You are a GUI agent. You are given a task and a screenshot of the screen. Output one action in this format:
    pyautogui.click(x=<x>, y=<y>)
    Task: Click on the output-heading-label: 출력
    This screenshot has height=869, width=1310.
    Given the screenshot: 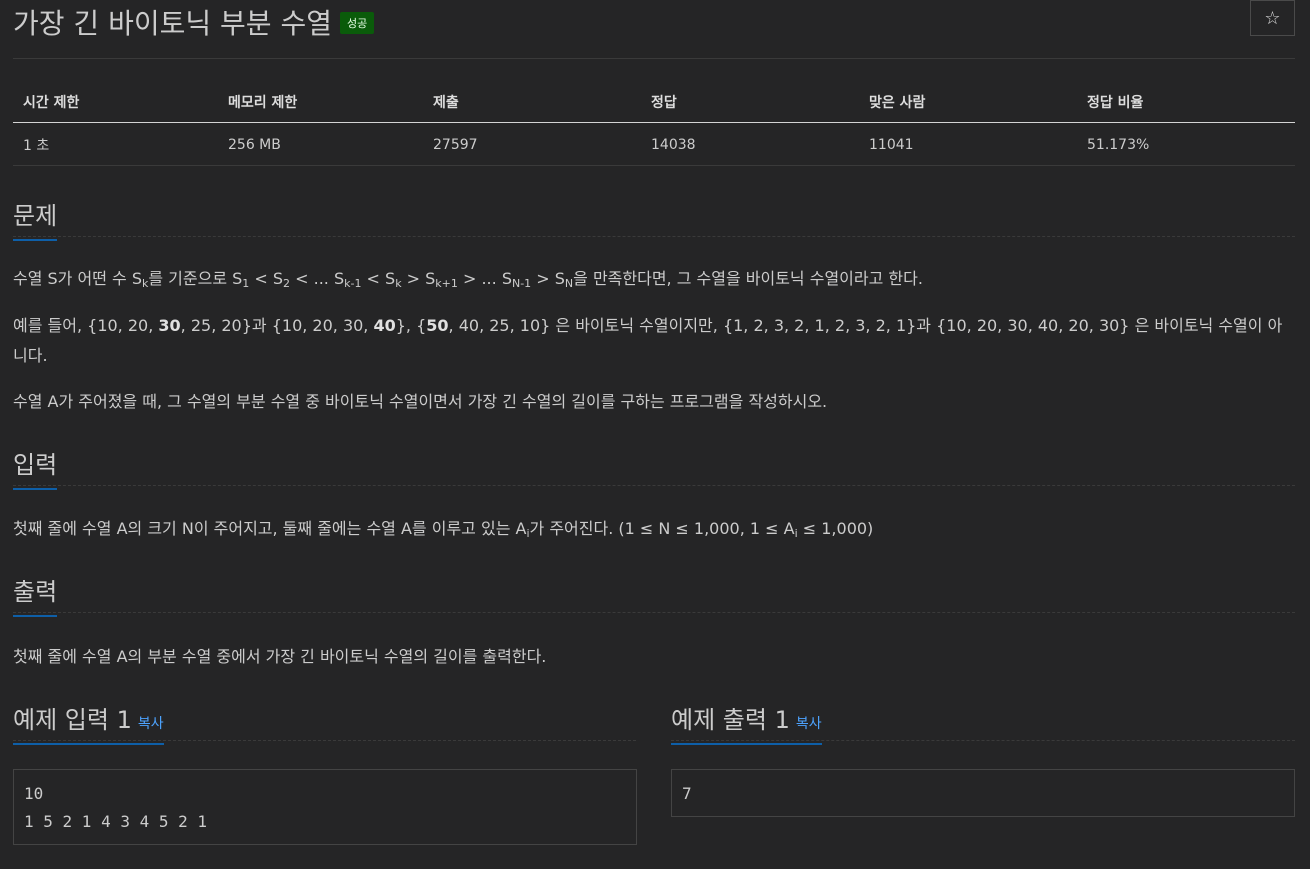 What is the action you would take?
    pyautogui.click(x=35, y=594)
    